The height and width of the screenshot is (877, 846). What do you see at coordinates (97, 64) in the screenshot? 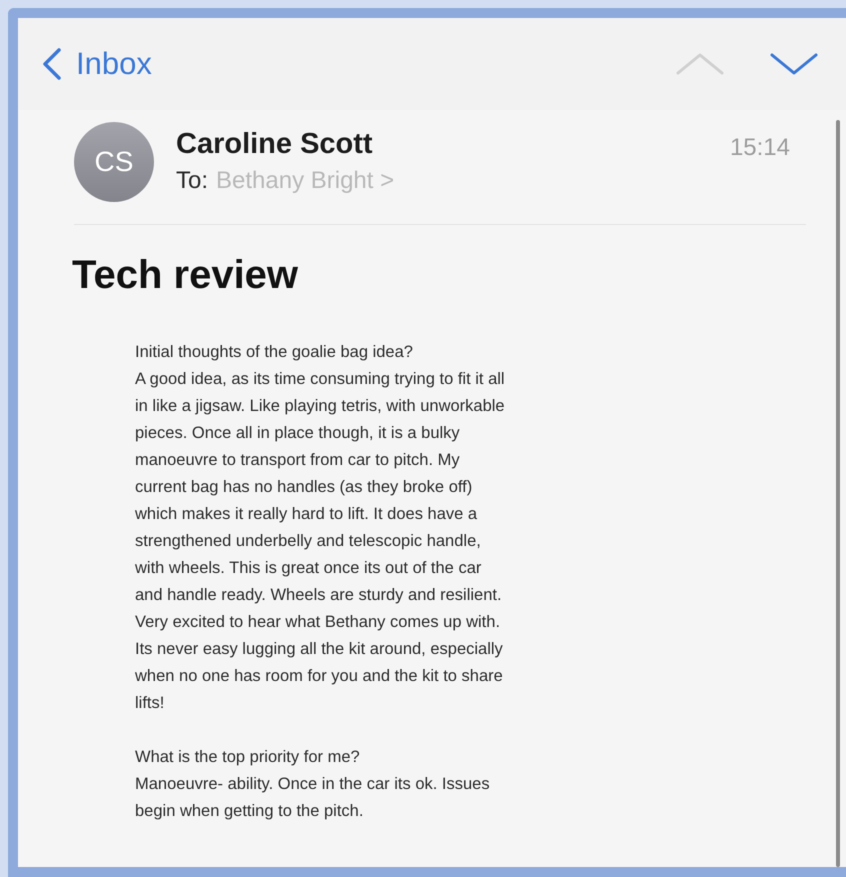
I see `inbox-back-link: Inbox` at bounding box center [97, 64].